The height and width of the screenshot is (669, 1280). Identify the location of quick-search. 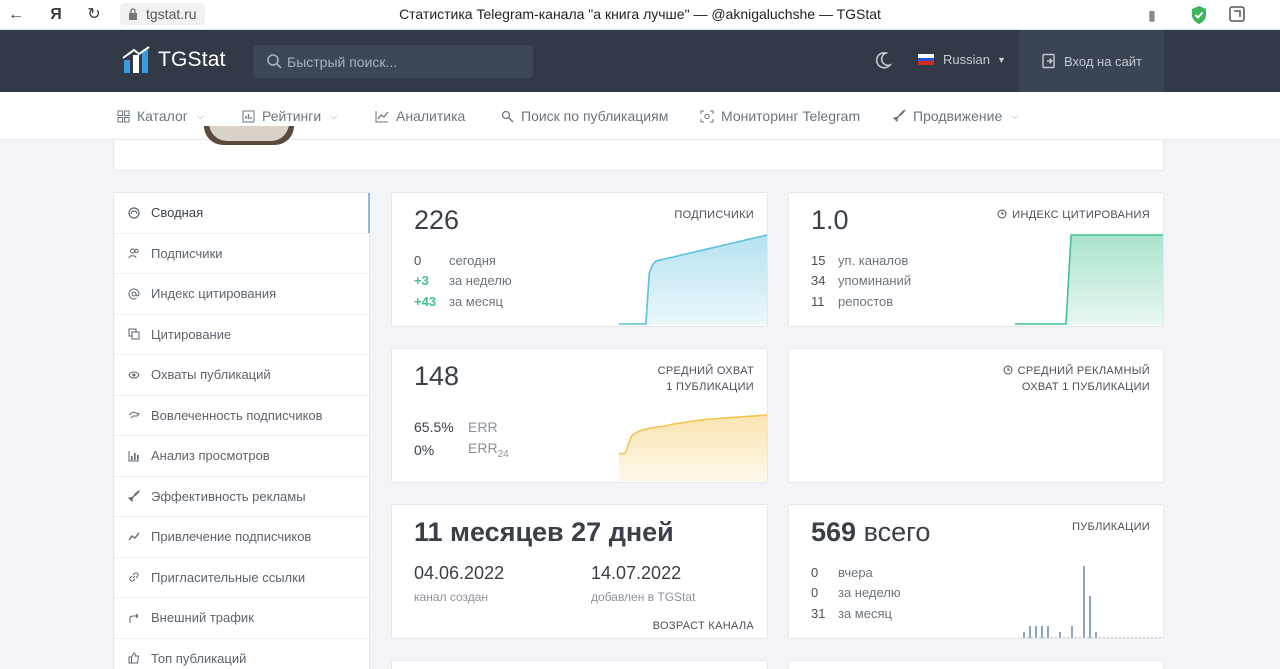
(393, 61).